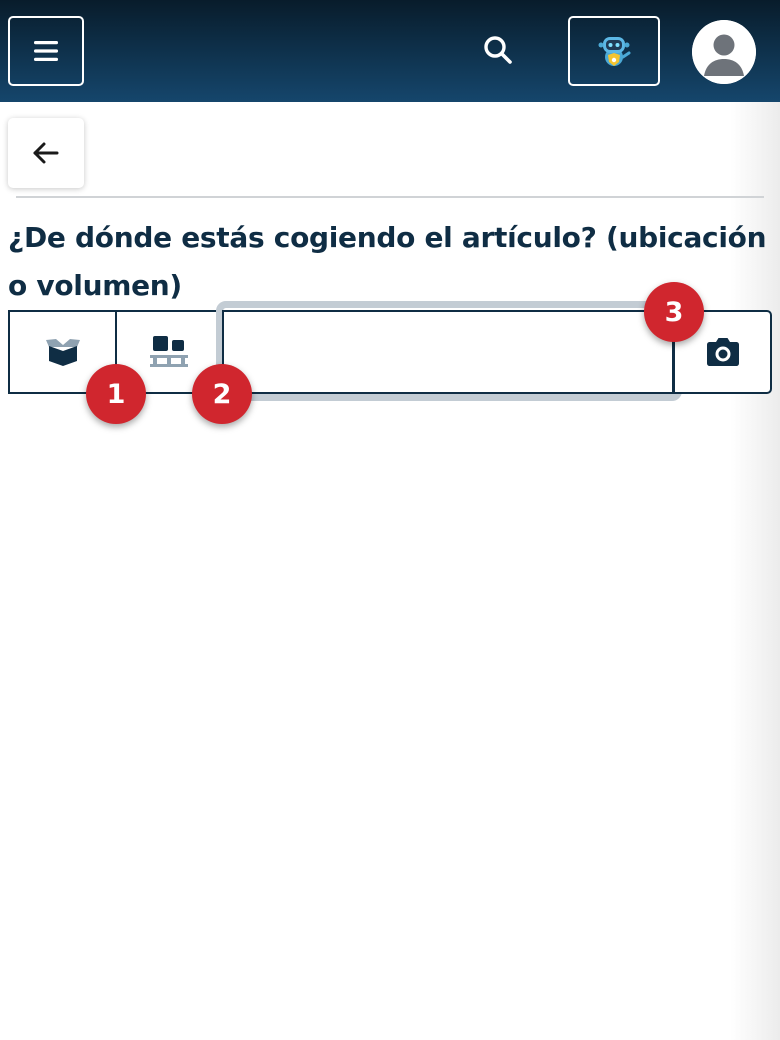 This screenshot has width=780, height=1040. I want to click on search-icon, so click(498, 50).